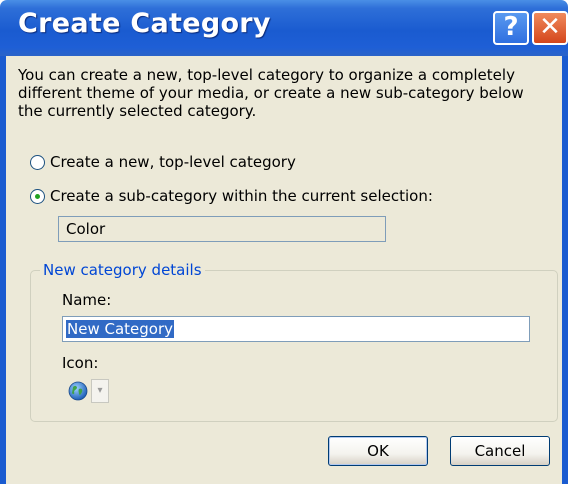 The width and height of the screenshot is (568, 484). What do you see at coordinates (565, 270) in the screenshot?
I see `window-border-right` at bounding box center [565, 270].